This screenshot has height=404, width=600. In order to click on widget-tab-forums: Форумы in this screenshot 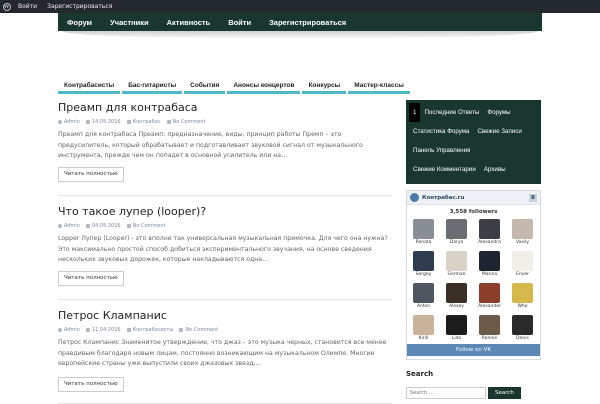, I will do `click(498, 112)`.